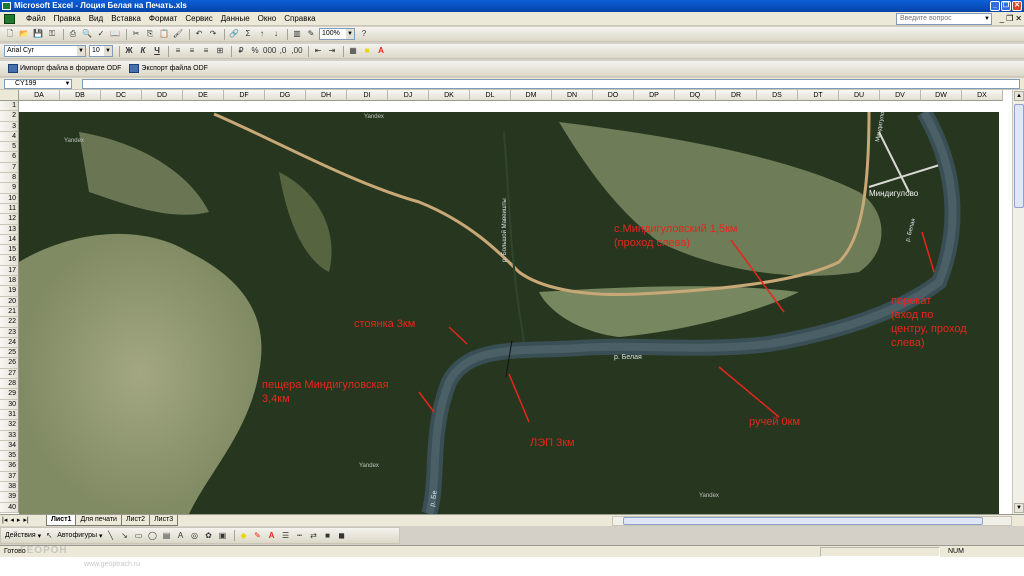  What do you see at coordinates (52, 34) in the screenshot?
I see `permission-icon: ⚿` at bounding box center [52, 34].